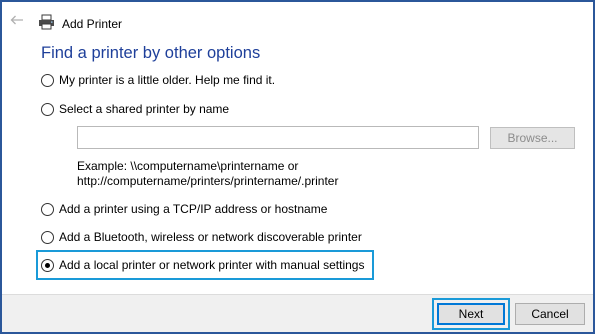 This screenshot has width=595, height=334. Describe the element at coordinates (278, 137) in the screenshot. I see `shared-printer-name-input` at that location.